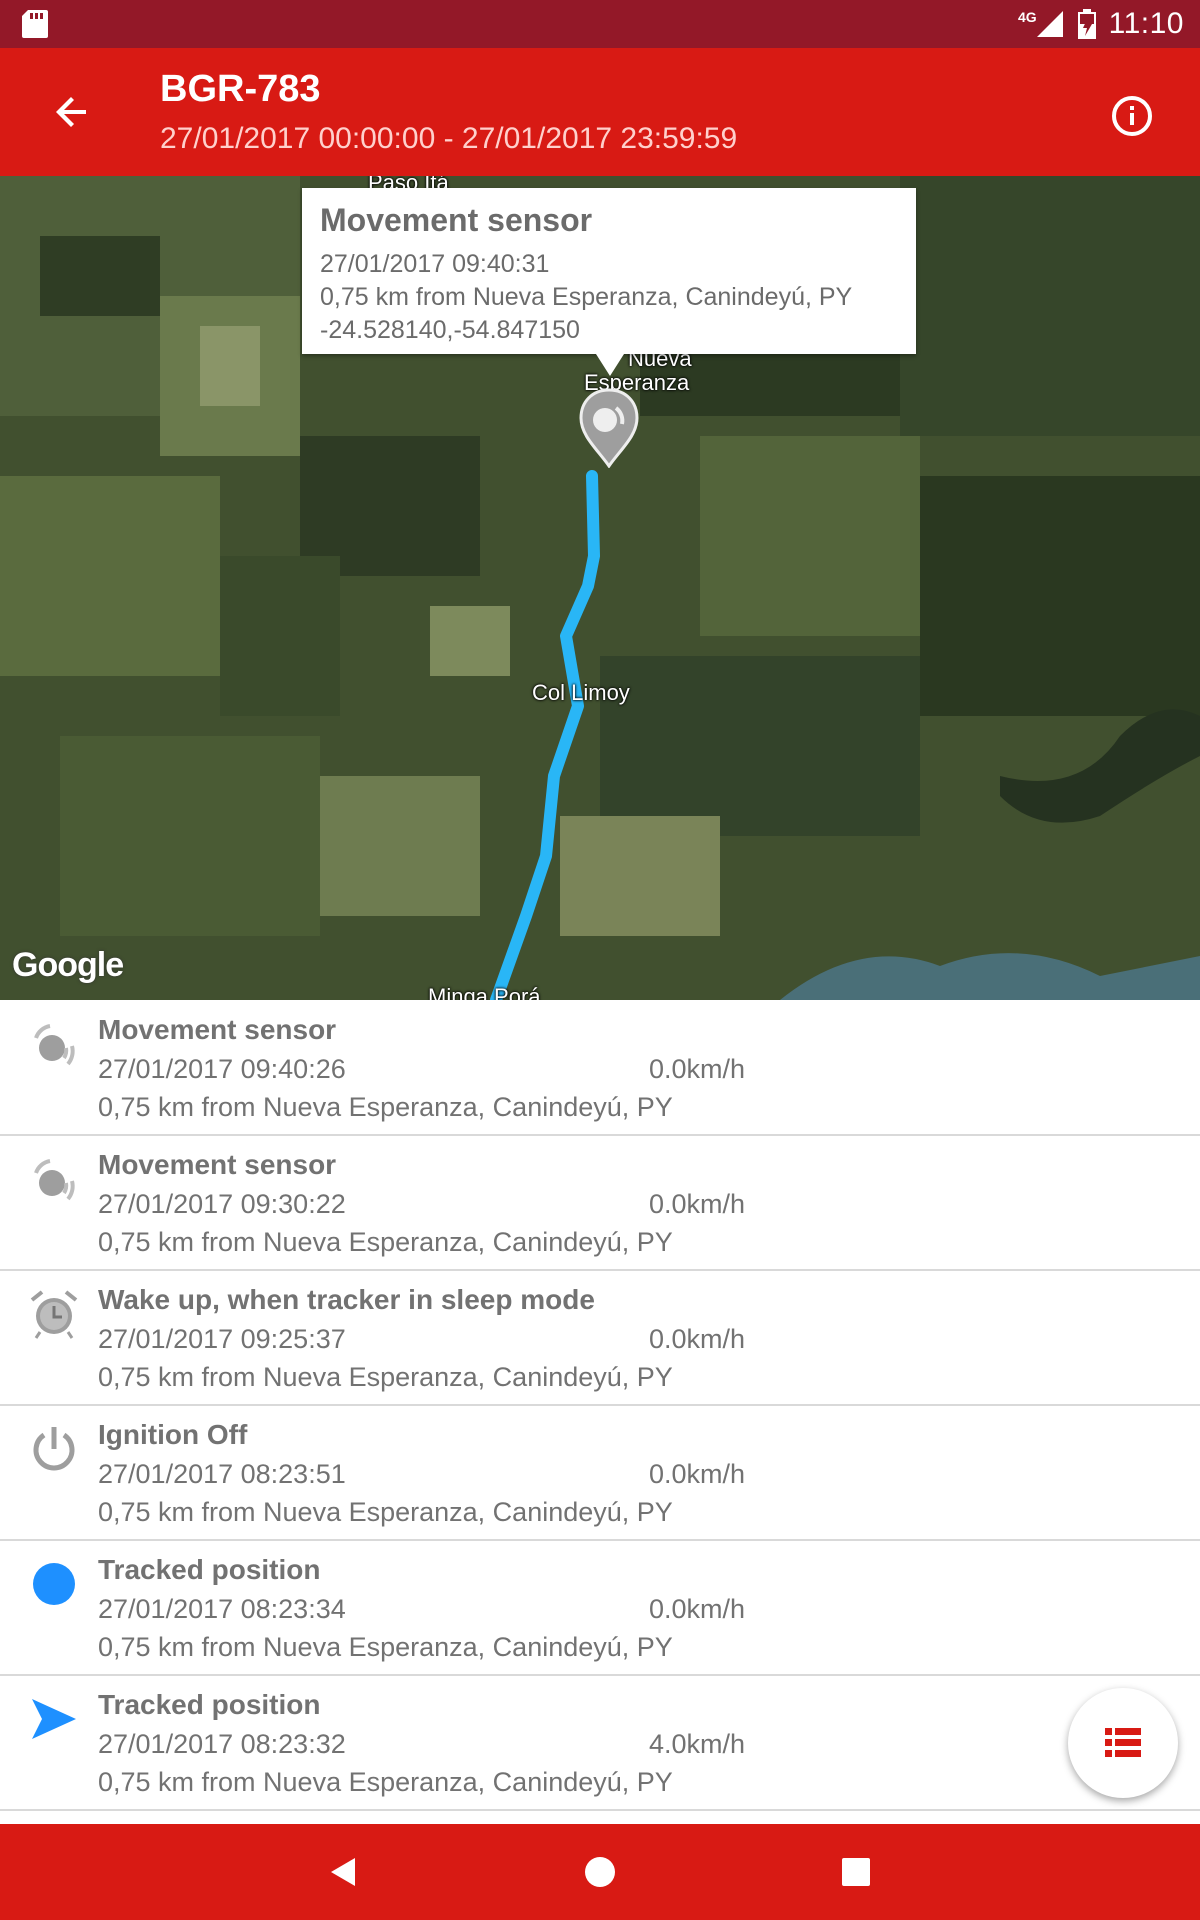  I want to click on list-view-fab, so click(1123, 1743).